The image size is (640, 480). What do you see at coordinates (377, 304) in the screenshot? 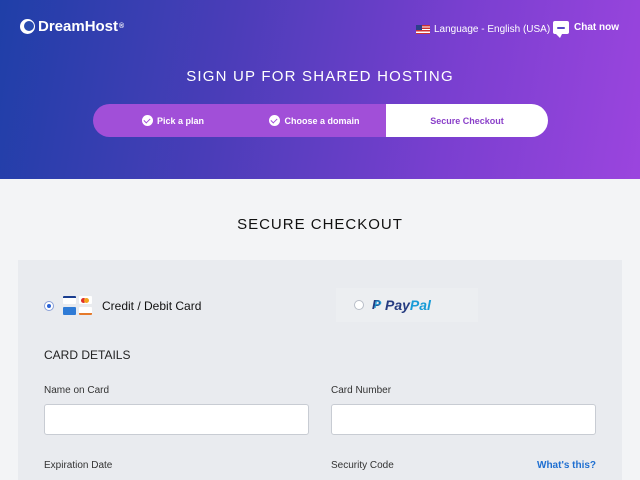
I see `paypal-p-icon` at bounding box center [377, 304].